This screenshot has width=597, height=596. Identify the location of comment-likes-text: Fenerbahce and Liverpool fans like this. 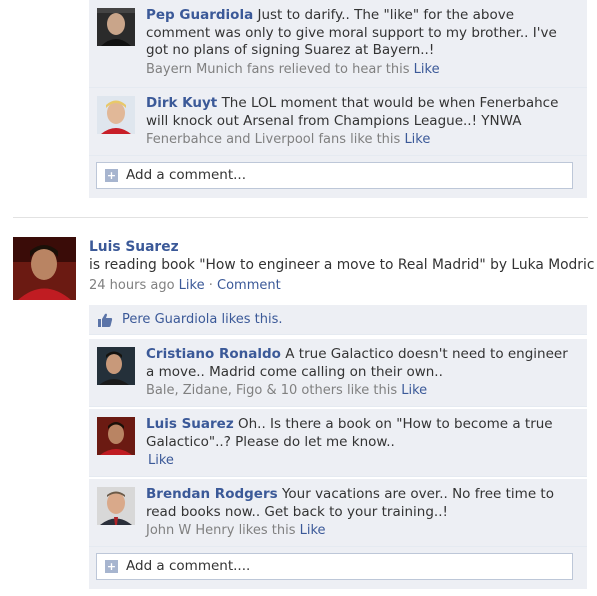
(273, 139).